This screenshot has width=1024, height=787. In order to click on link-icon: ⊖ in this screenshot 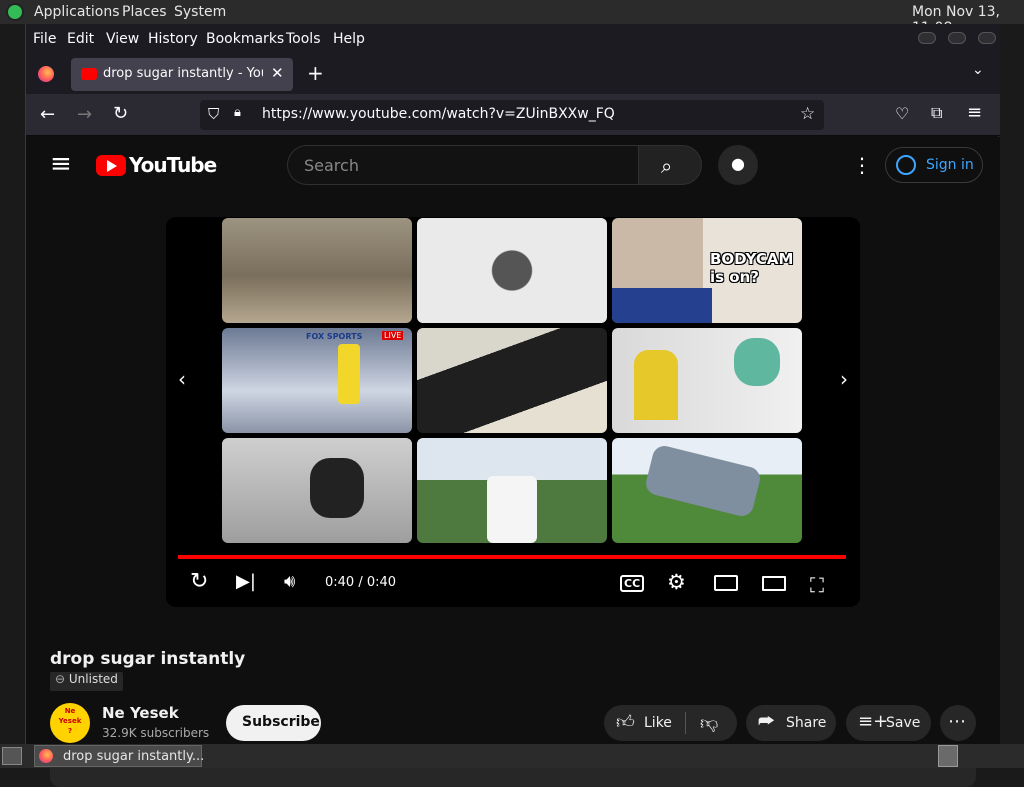, I will do `click(60, 679)`.